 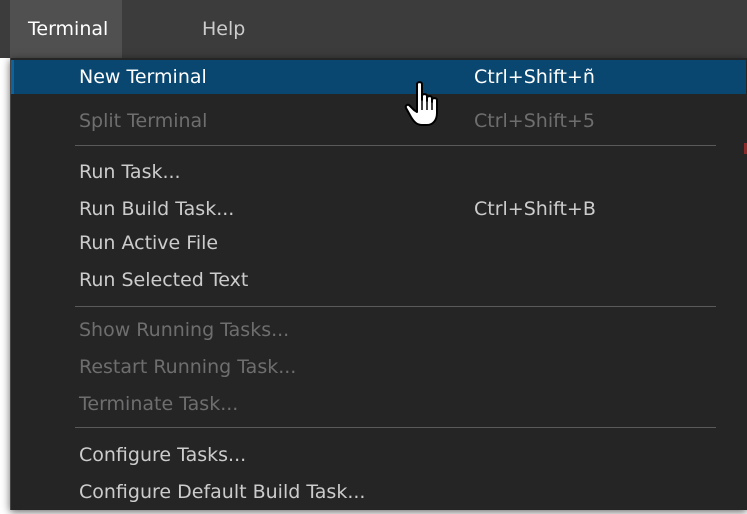 What do you see at coordinates (535, 209) in the screenshot?
I see `menu-item-shortcut: Ctrl+Shift+B` at bounding box center [535, 209].